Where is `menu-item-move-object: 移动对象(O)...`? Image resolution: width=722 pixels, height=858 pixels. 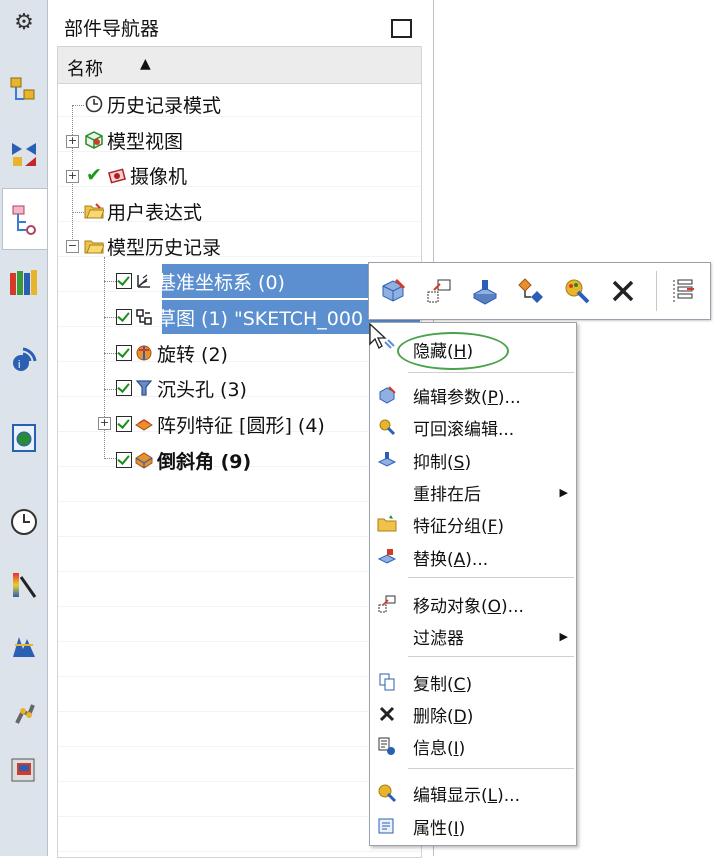 menu-item-move-object: 移动对象(O)... is located at coordinates (473, 604).